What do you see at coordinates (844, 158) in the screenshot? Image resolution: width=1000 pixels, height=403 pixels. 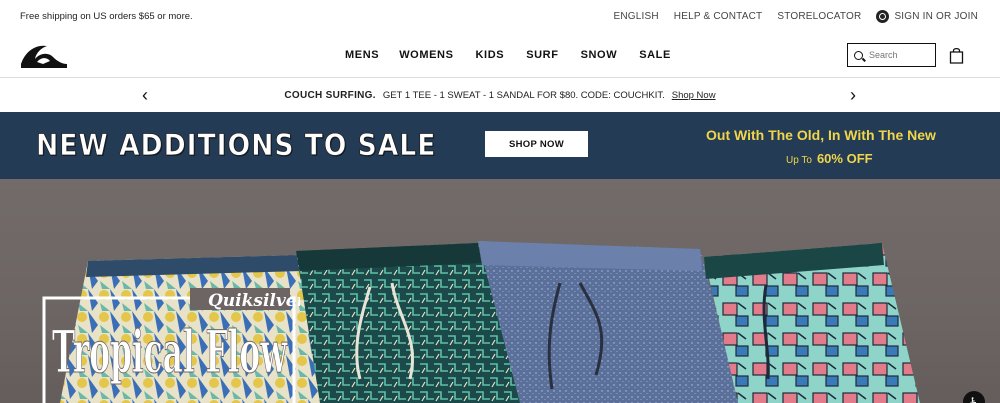 I see `sale-percent: 60% OFF` at bounding box center [844, 158].